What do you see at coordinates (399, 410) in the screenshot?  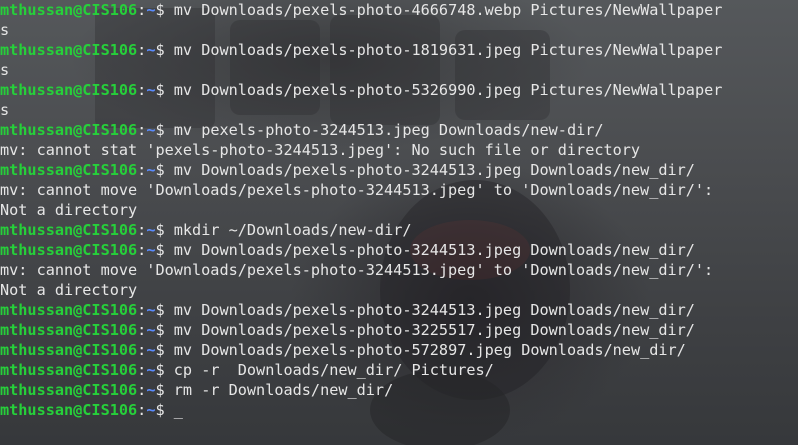 I see `prompt-line: mthussan@CIS106:~$ _` at bounding box center [399, 410].